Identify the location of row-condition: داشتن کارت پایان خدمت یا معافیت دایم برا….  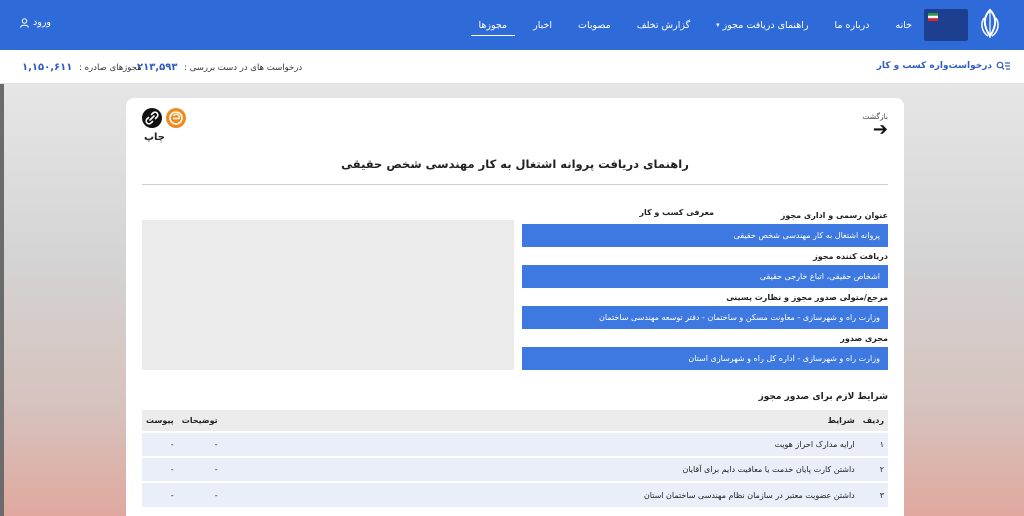
(540, 469).